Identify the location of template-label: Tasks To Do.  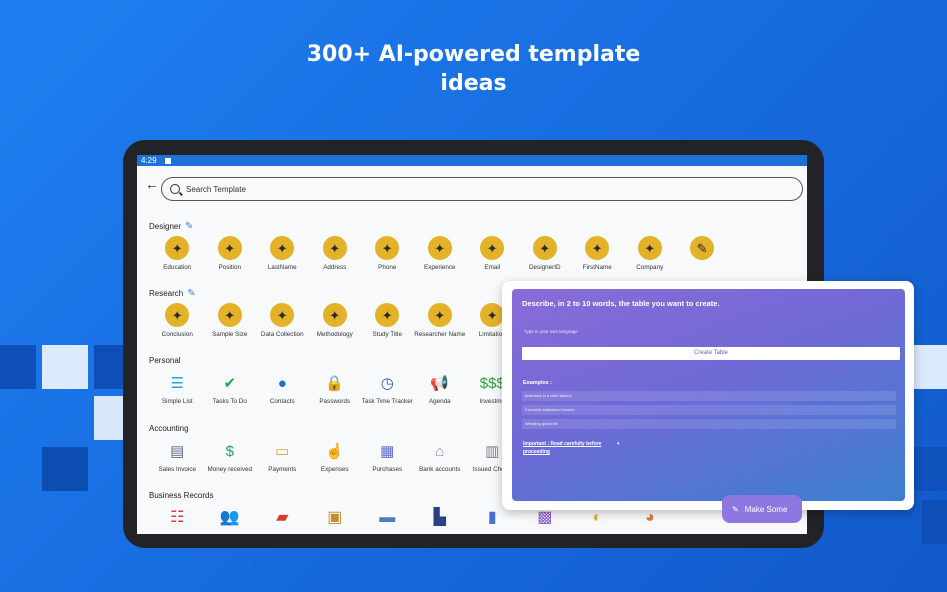
(229, 401).